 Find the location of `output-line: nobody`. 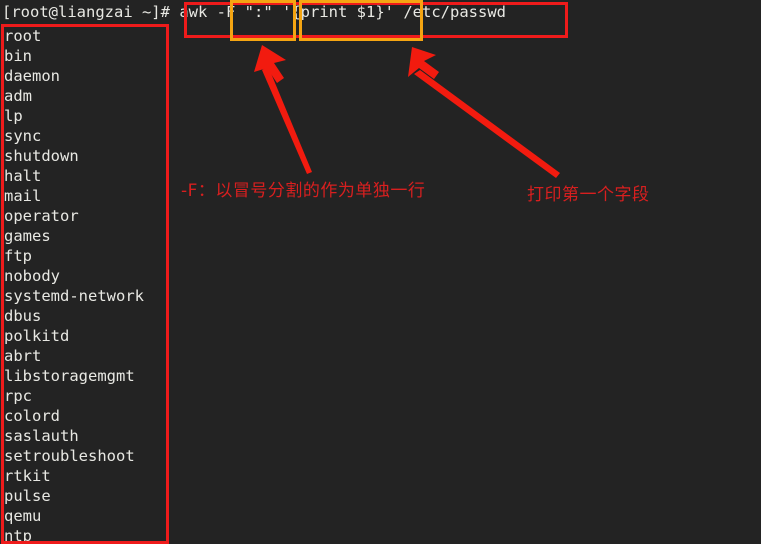

output-line: nobody is located at coordinates (32, 276).